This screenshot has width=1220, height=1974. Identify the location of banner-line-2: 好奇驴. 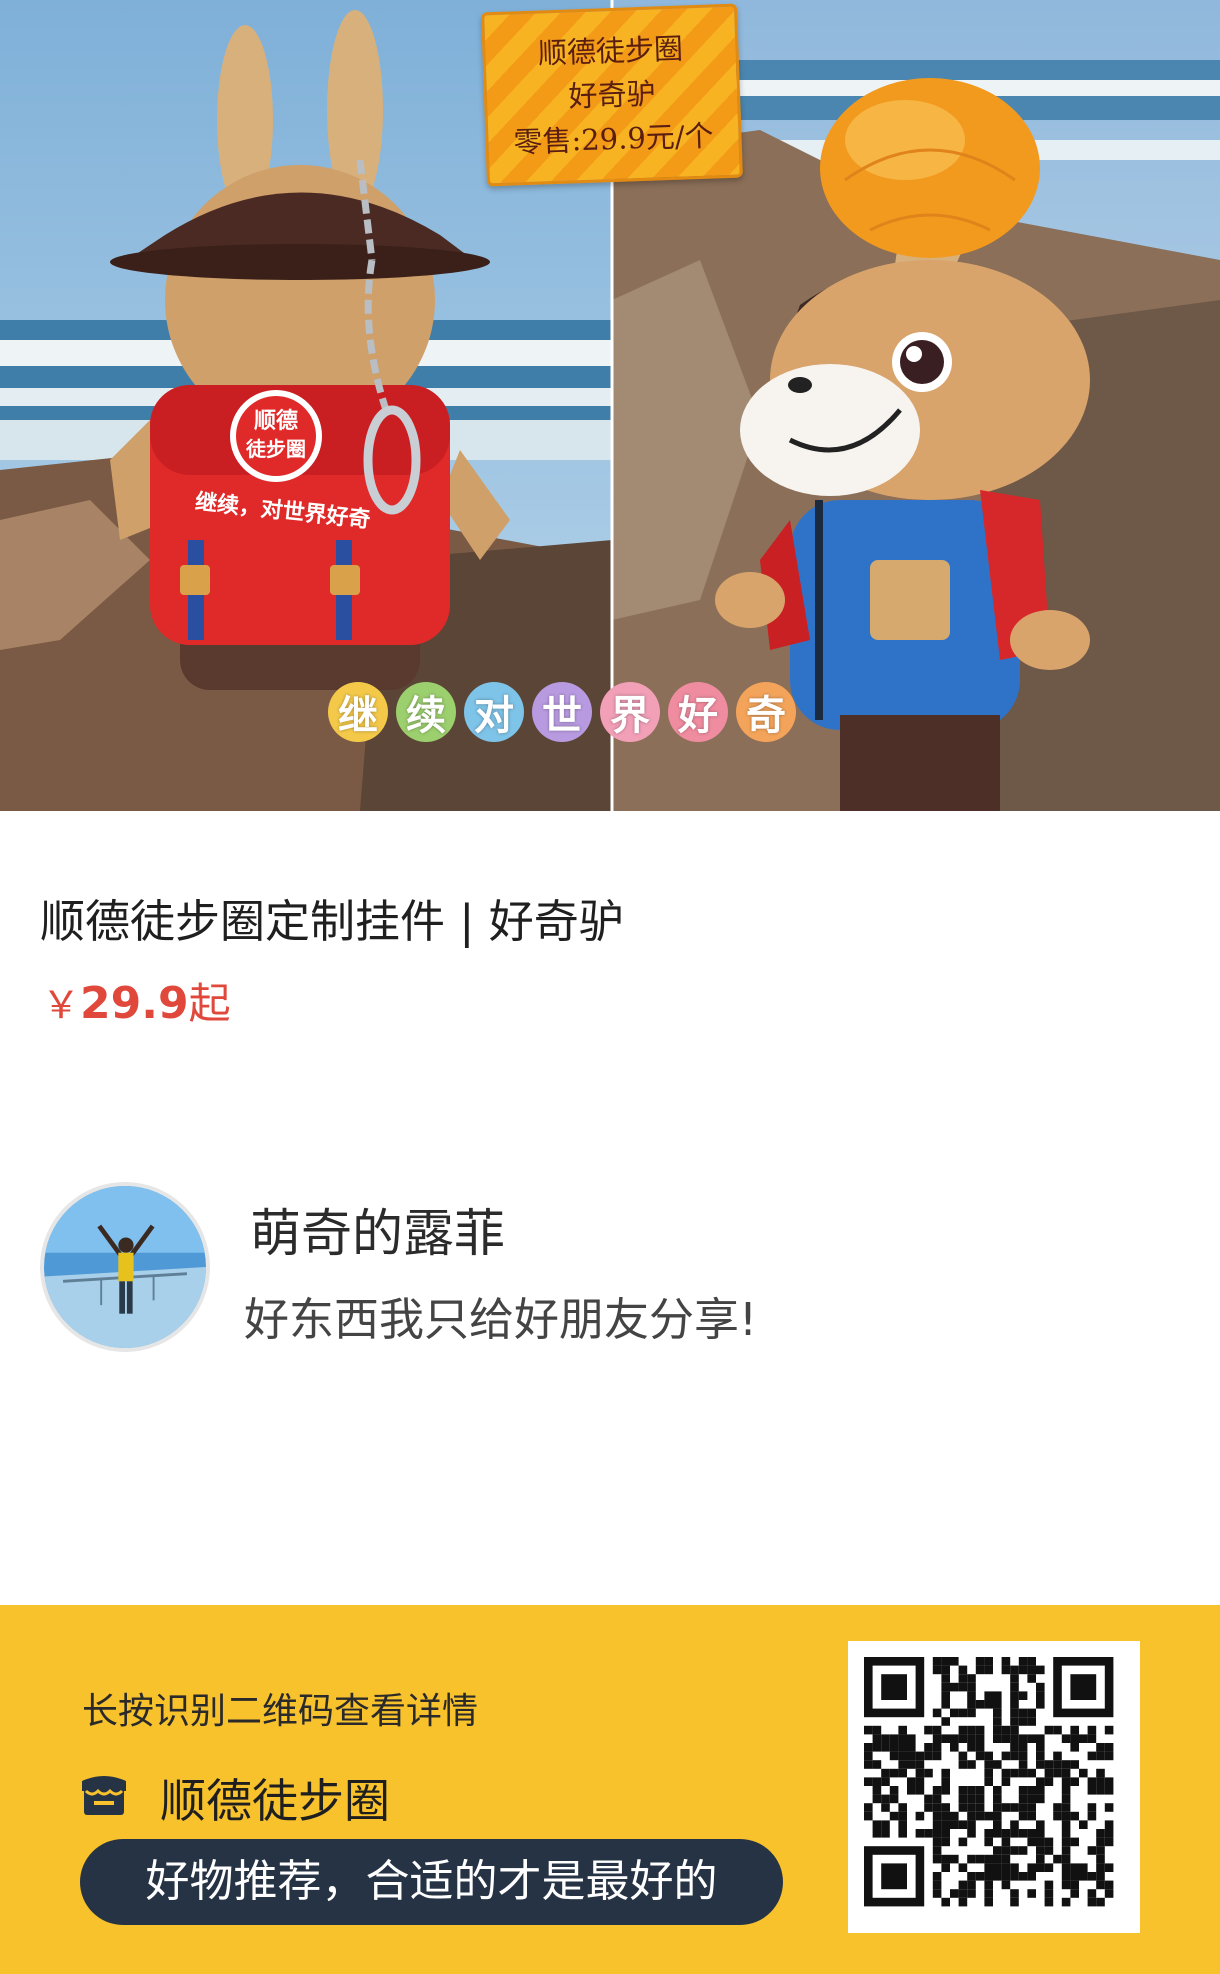
(612, 95).